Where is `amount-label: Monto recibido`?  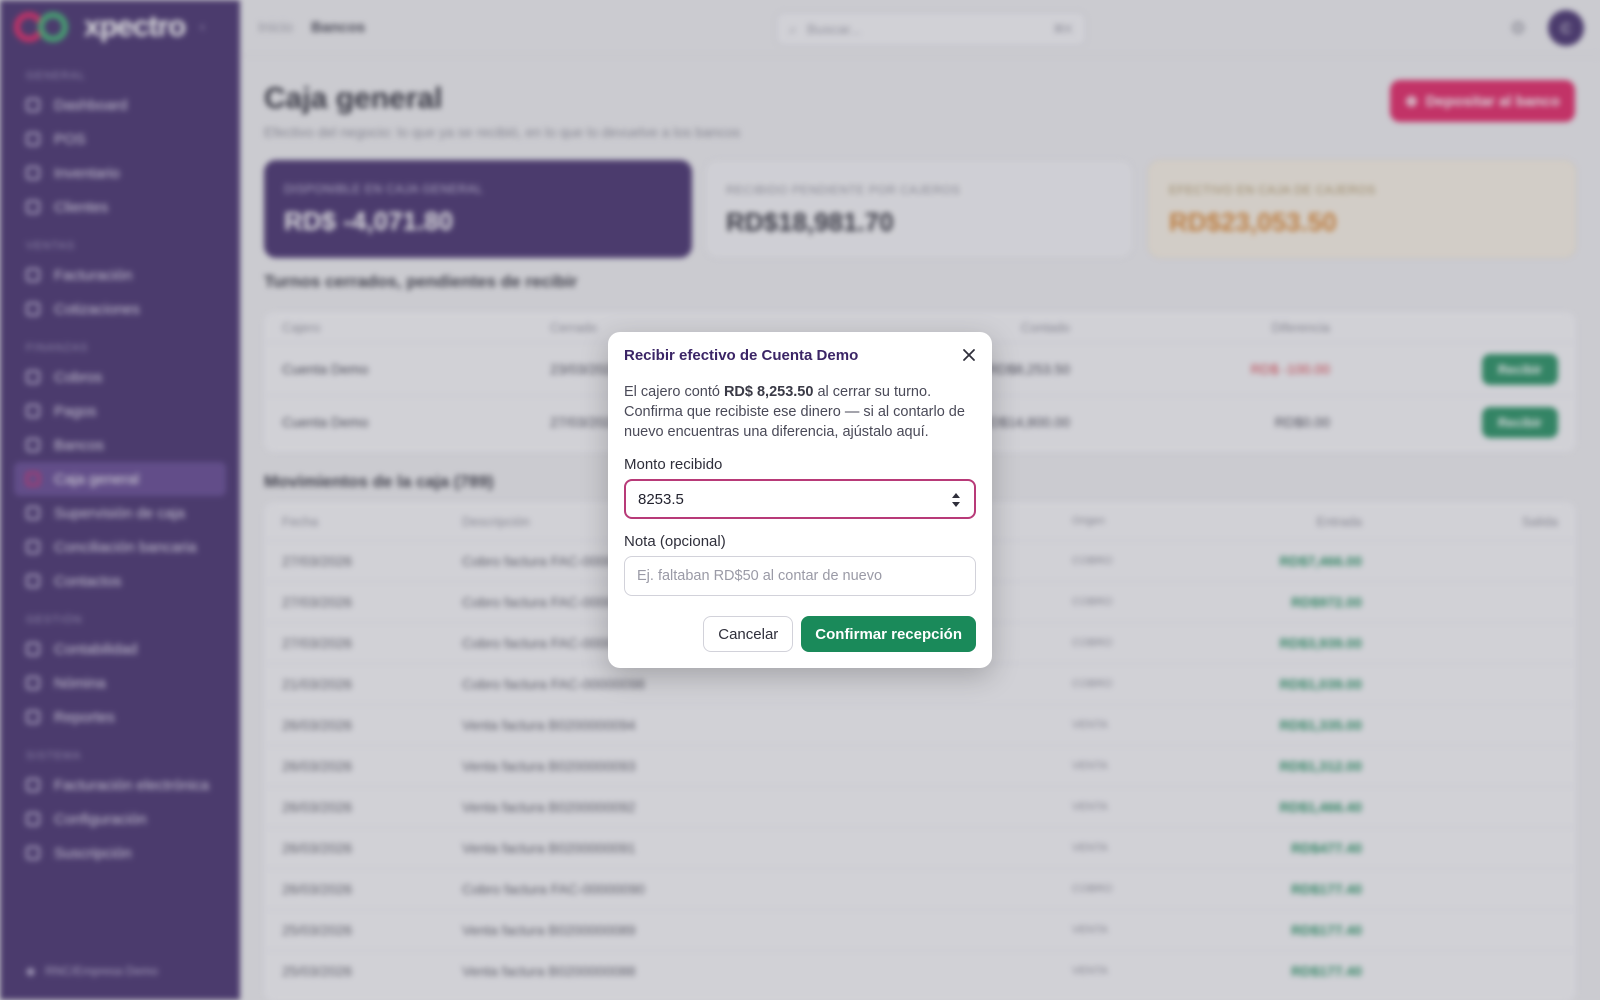
amount-label: Monto recibido is located at coordinates (673, 464).